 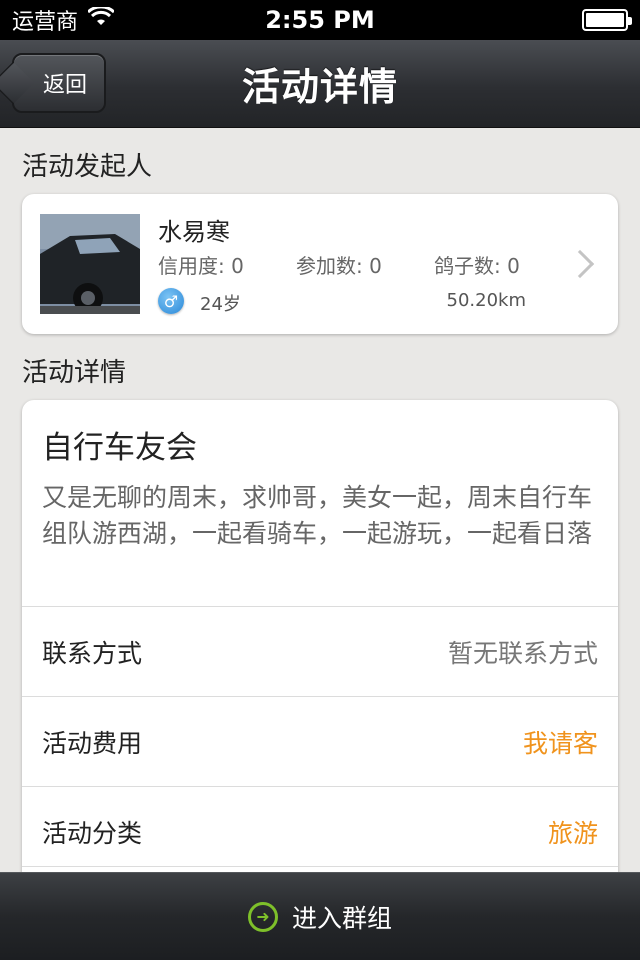 What do you see at coordinates (64, 85) in the screenshot?
I see `back-label: 返回` at bounding box center [64, 85].